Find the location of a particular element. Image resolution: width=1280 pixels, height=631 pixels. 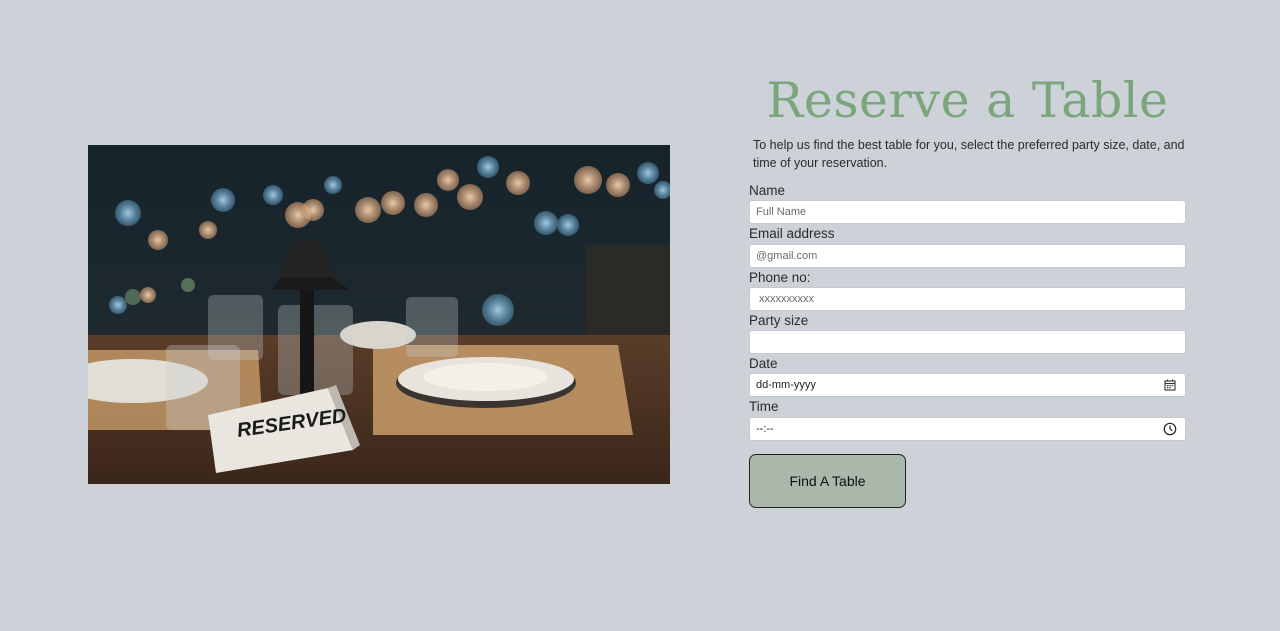

date-value: dd-mm-yyyy is located at coordinates (786, 385).